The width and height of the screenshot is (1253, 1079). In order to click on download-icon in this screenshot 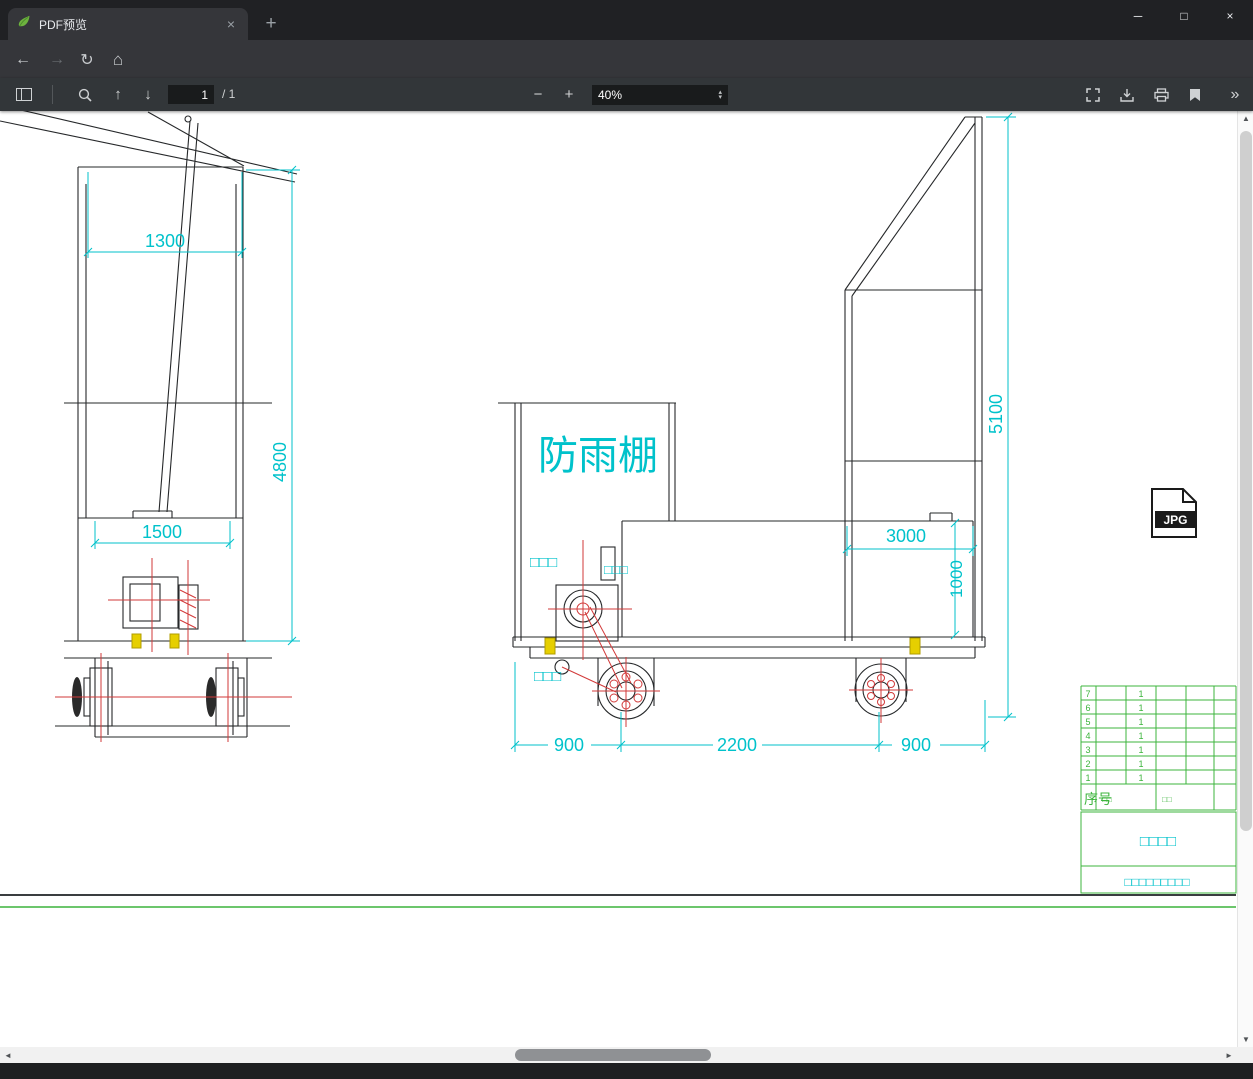, I will do `click(1127, 94)`.